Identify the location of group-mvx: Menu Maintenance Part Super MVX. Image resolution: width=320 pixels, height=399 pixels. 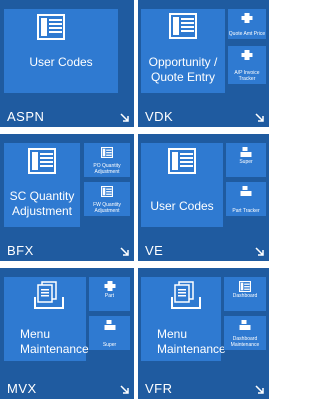
(67, 333).